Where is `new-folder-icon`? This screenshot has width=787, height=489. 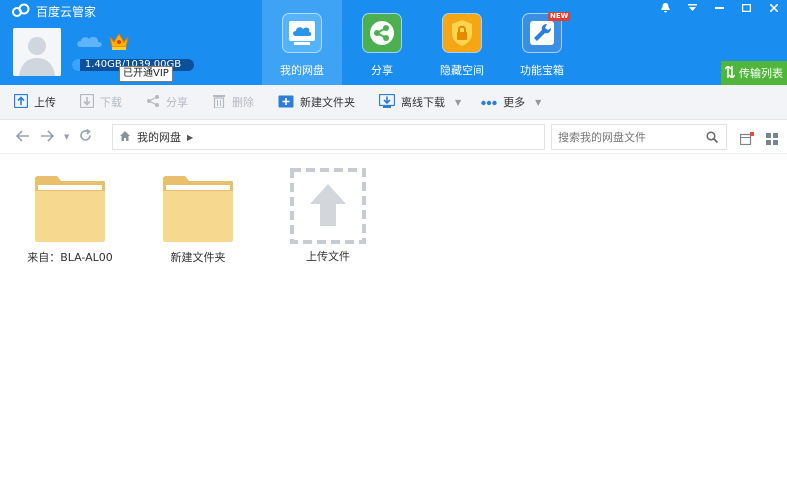 new-folder-icon is located at coordinates (286, 102).